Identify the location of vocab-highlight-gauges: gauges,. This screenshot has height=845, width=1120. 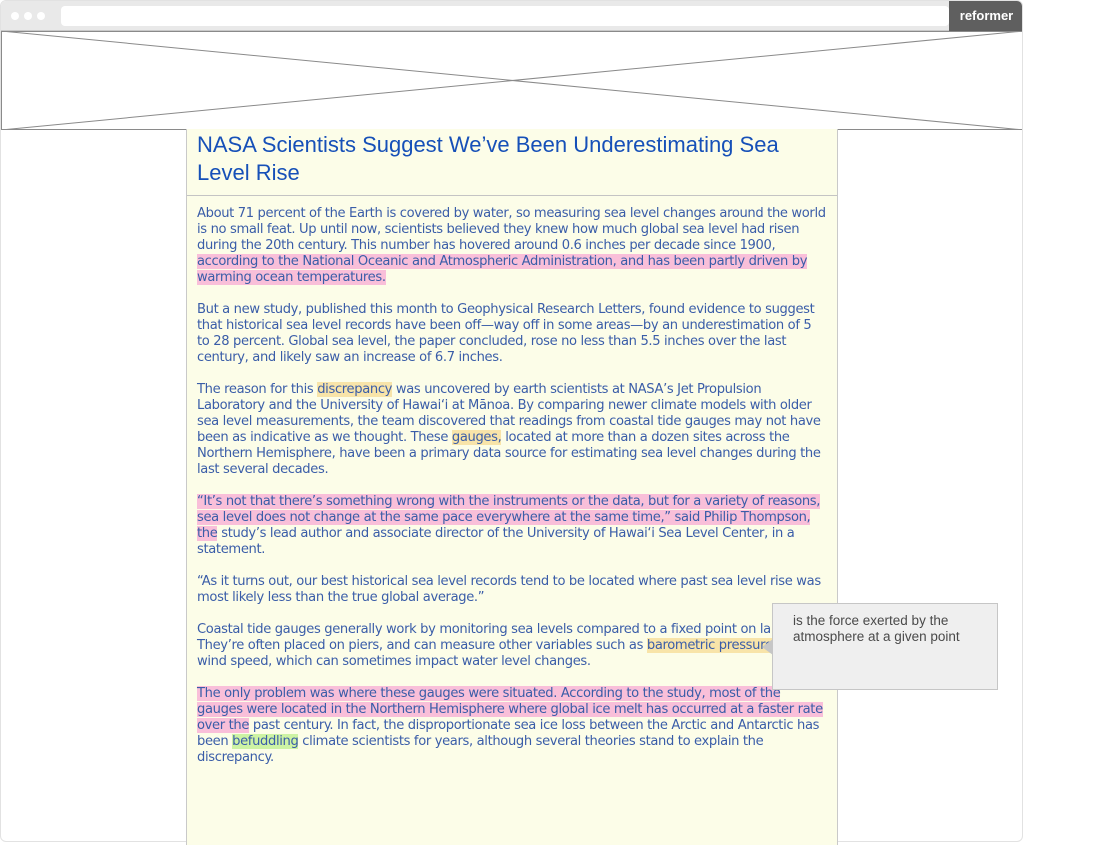
(476, 437).